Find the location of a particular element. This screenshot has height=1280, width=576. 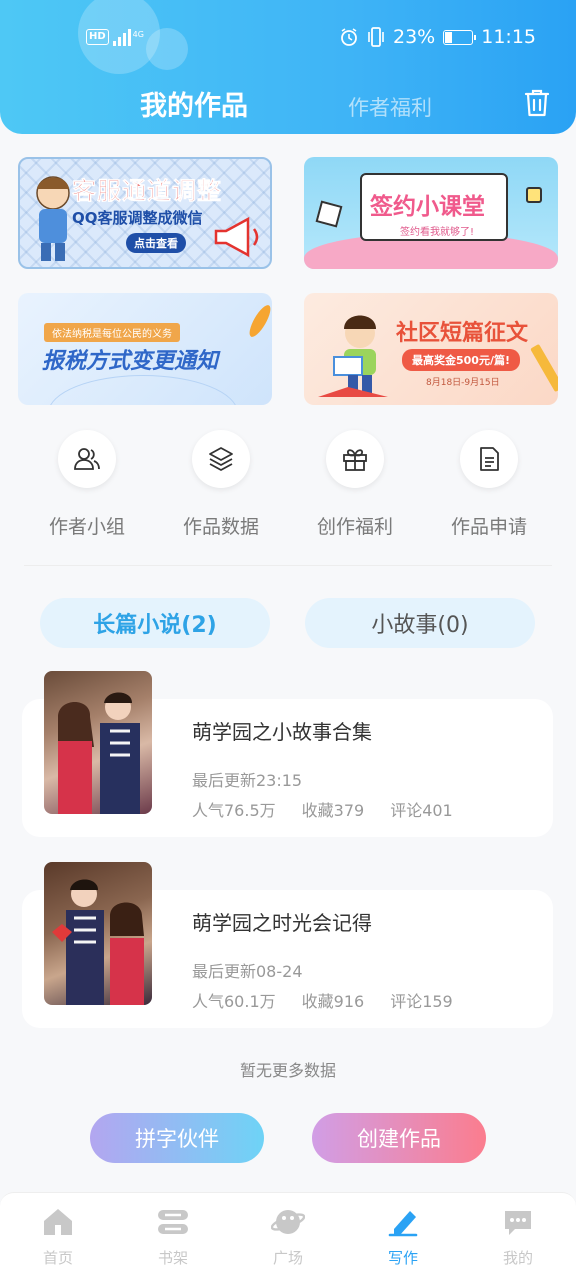

quick-work-application: 作品申请 is located at coordinates (489, 484).